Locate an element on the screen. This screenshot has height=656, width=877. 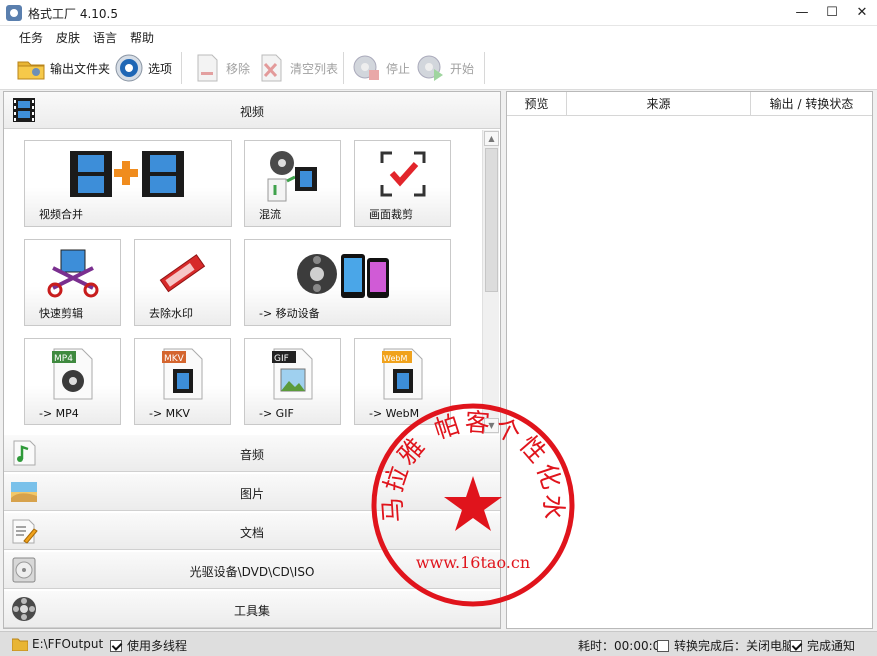
output-folder-icon is located at coordinates (20, 644).